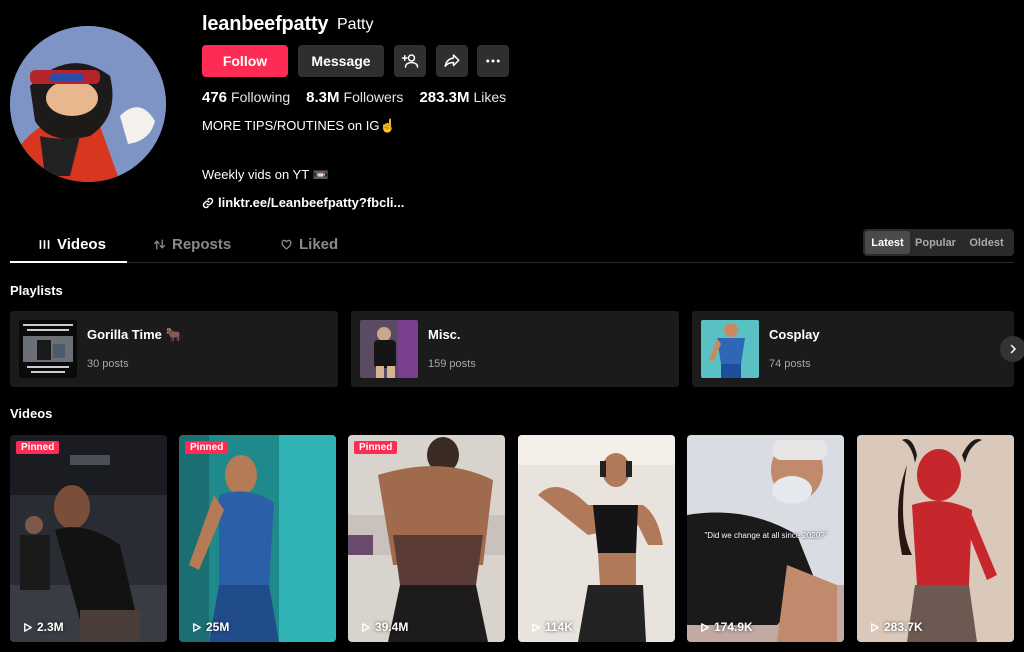 The image size is (1024, 652). What do you see at coordinates (323, 97) in the screenshot?
I see `followers-count: 8.3M` at bounding box center [323, 97].